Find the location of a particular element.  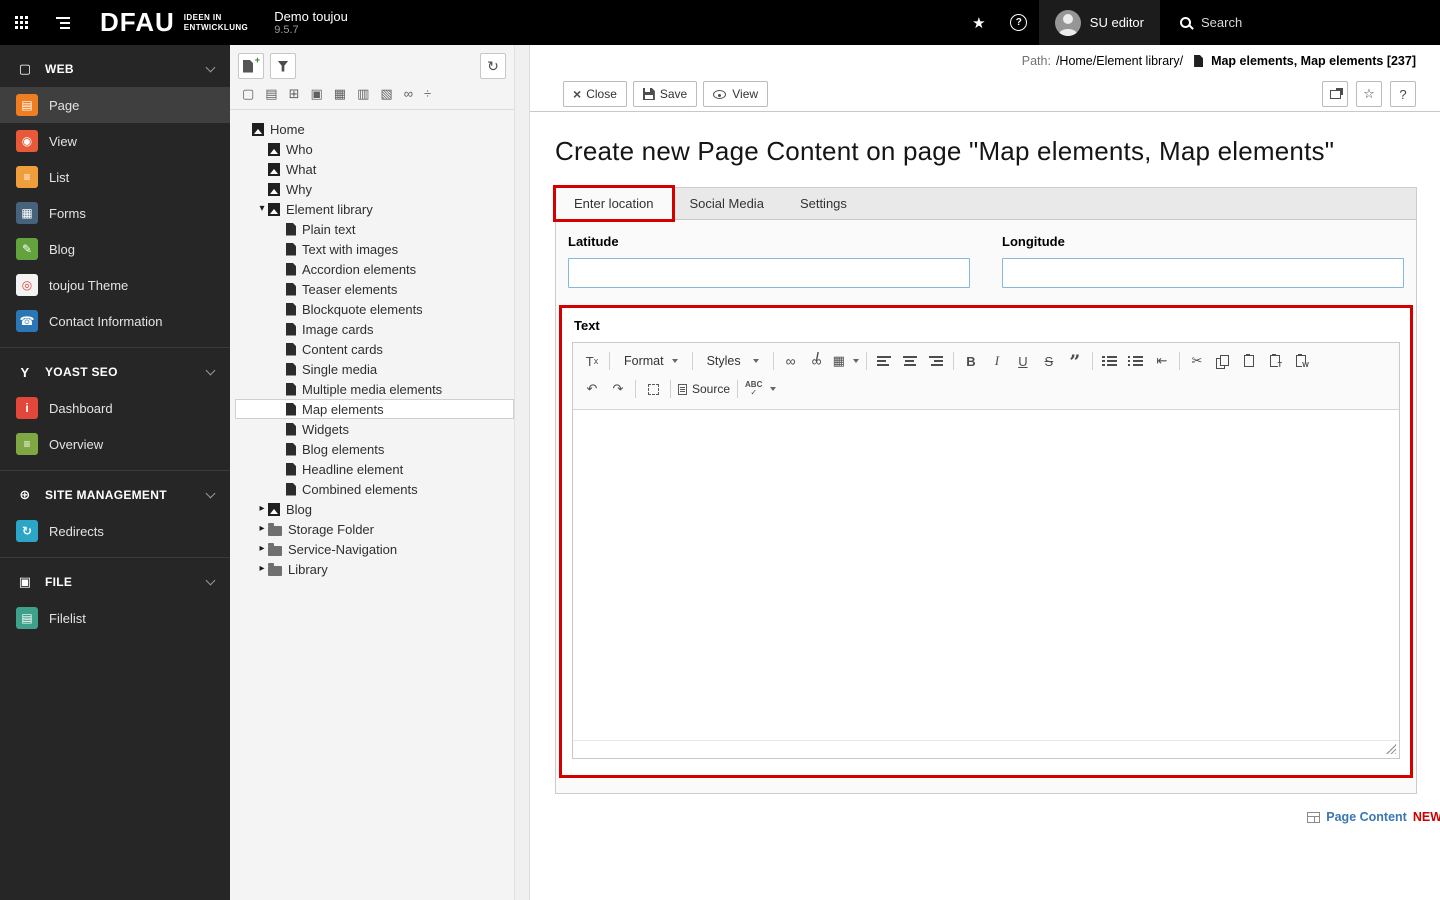

sidebar-item-dashboard: i Dashboard is located at coordinates (115, 408).